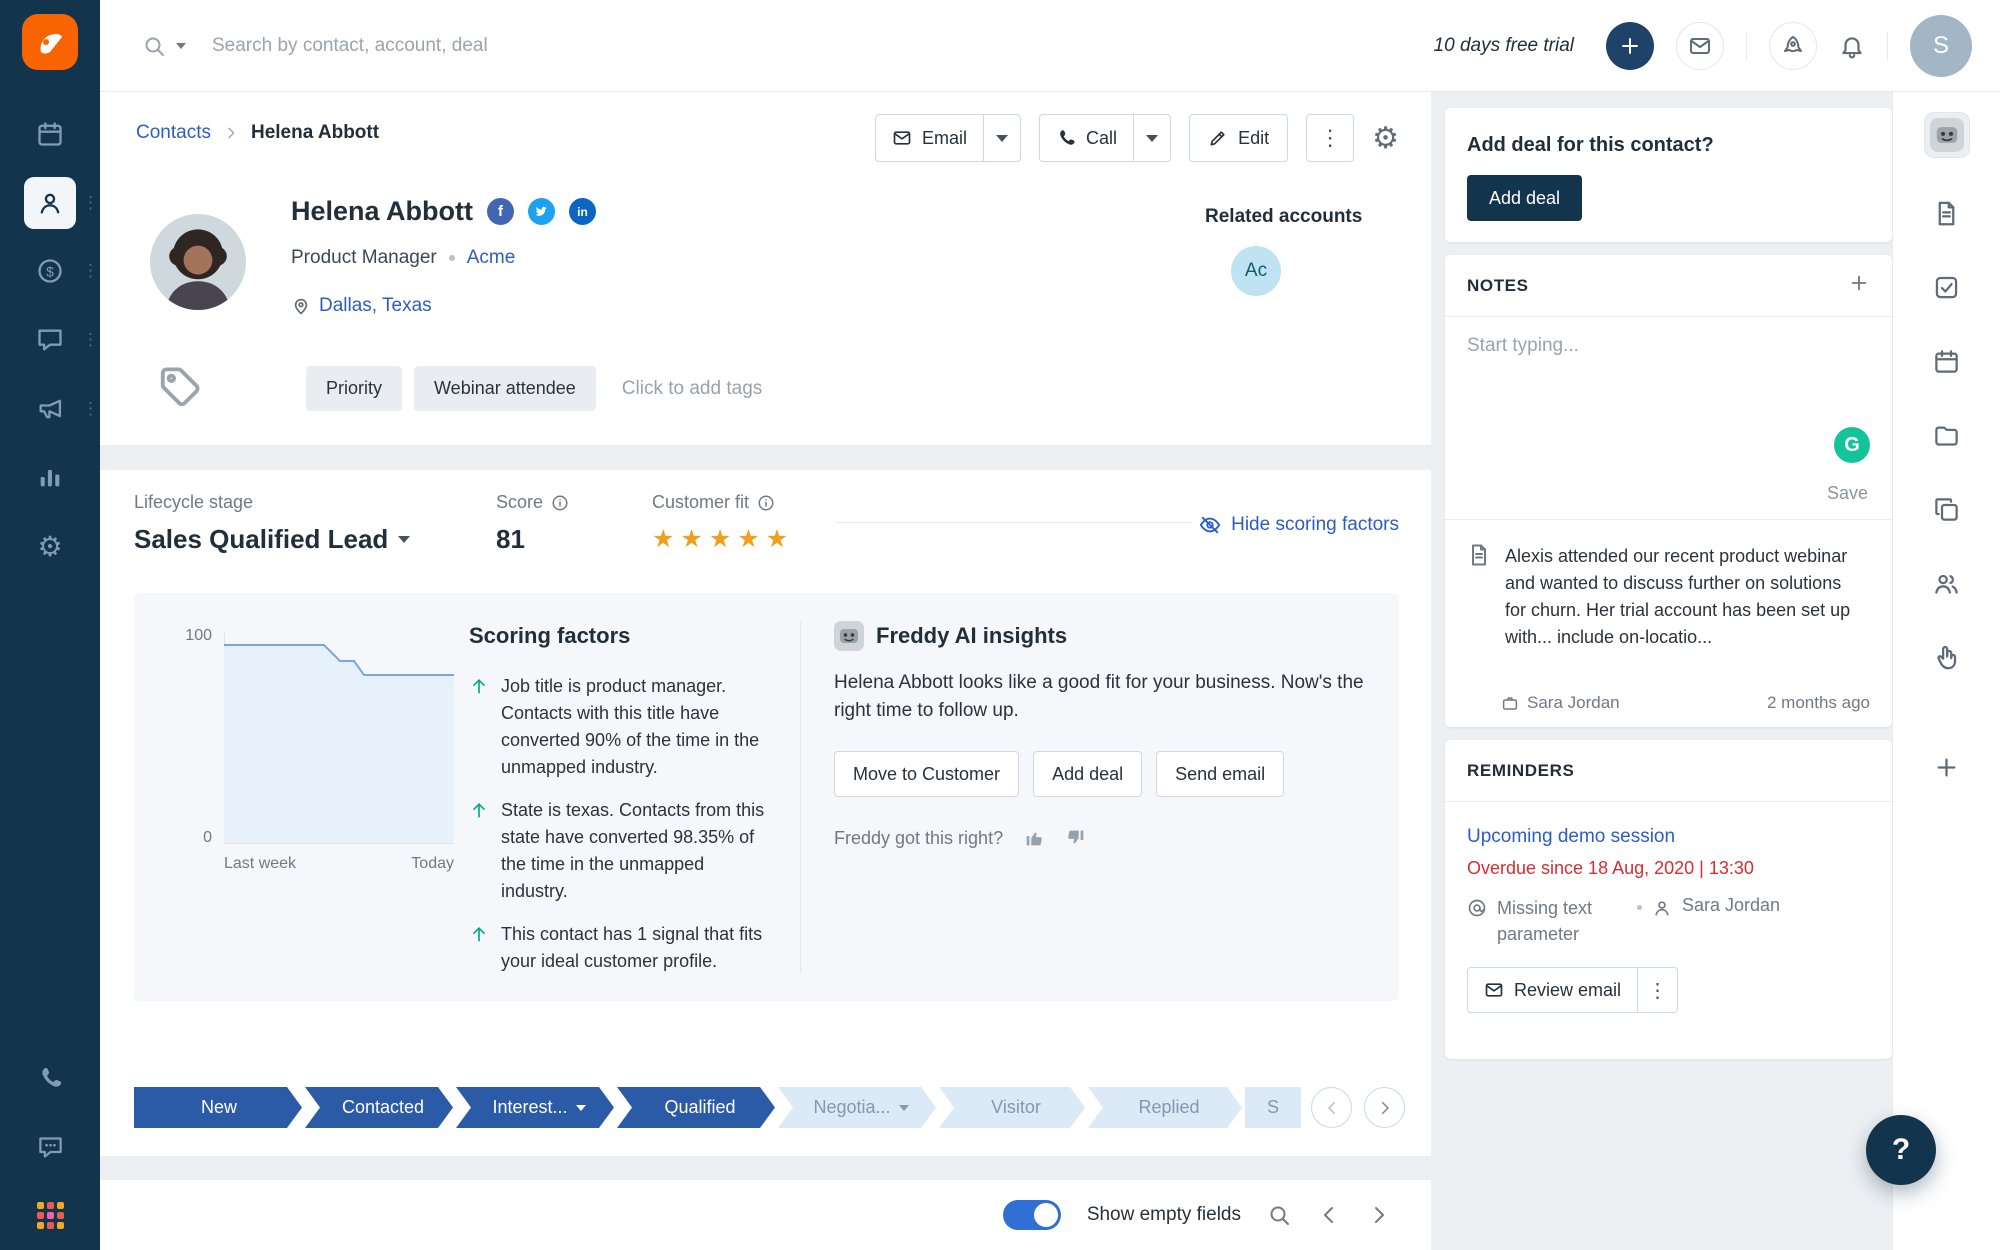 This screenshot has width=2000, height=1250. Describe the element at coordinates (1329, 1215) in the screenshot. I see `fields-prev-icon` at that location.